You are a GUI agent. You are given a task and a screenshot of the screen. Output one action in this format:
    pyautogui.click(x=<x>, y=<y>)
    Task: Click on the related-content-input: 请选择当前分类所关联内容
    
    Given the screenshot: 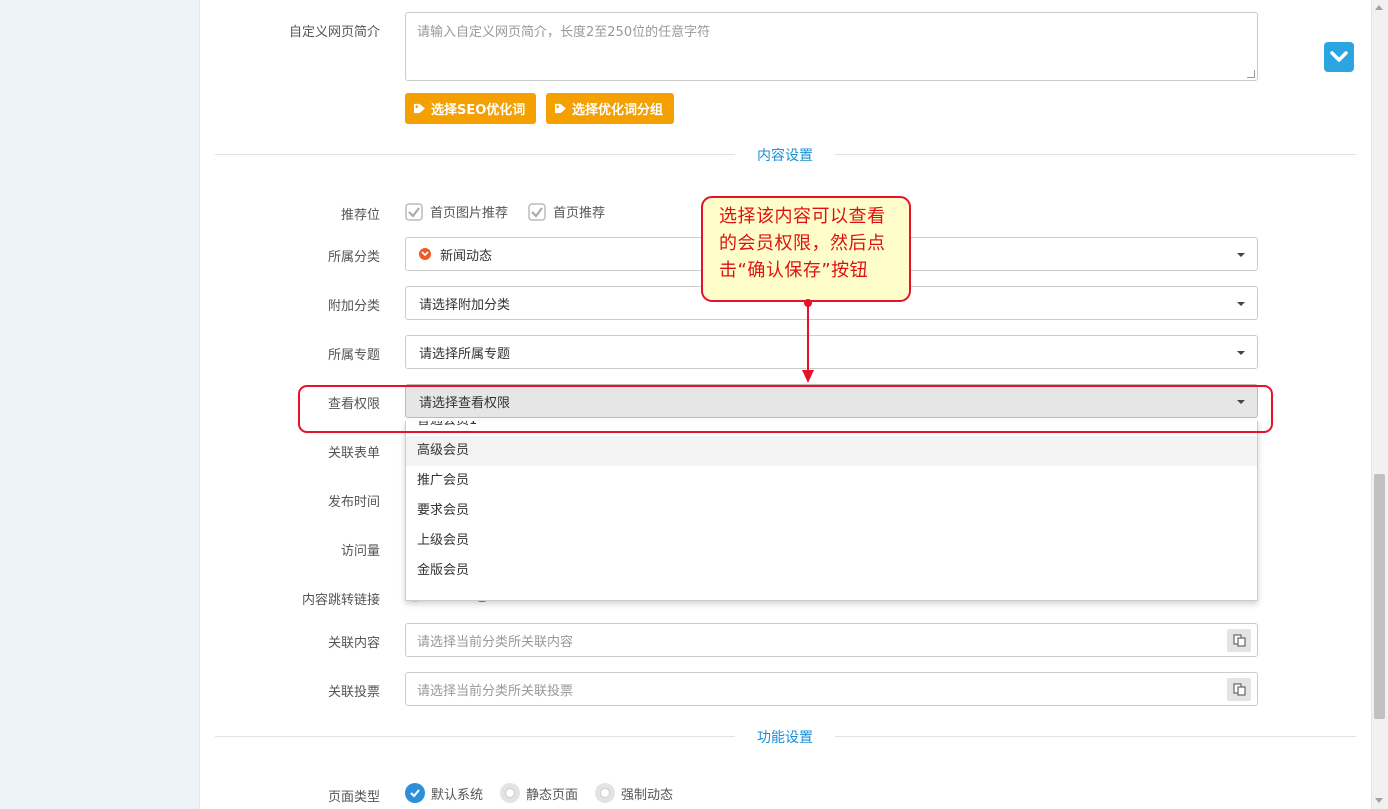 What is the action you would take?
    pyautogui.click(x=831, y=640)
    